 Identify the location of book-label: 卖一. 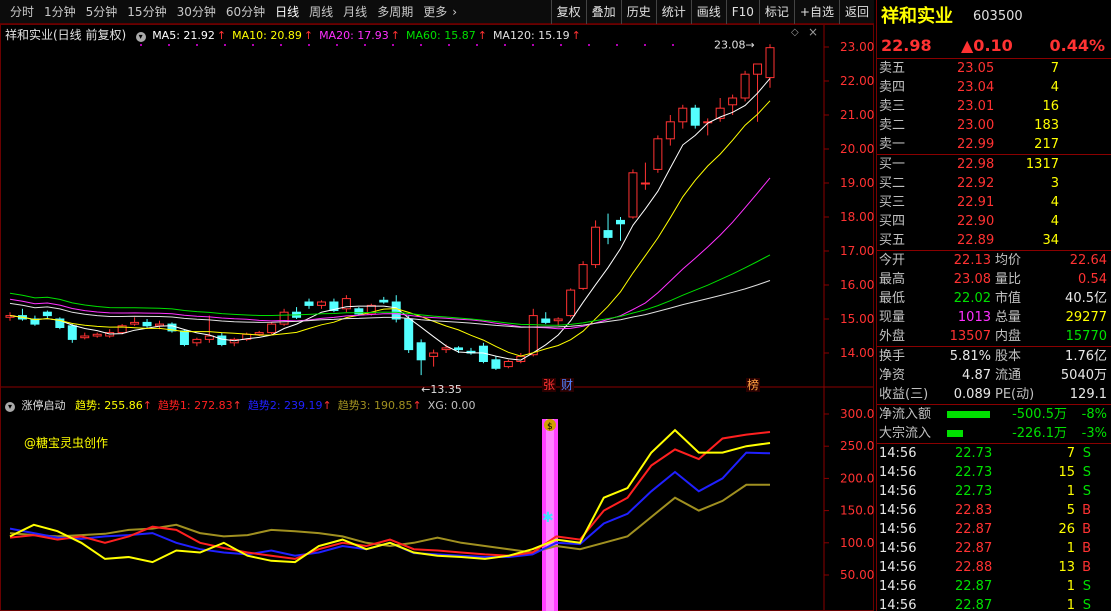
(892, 144).